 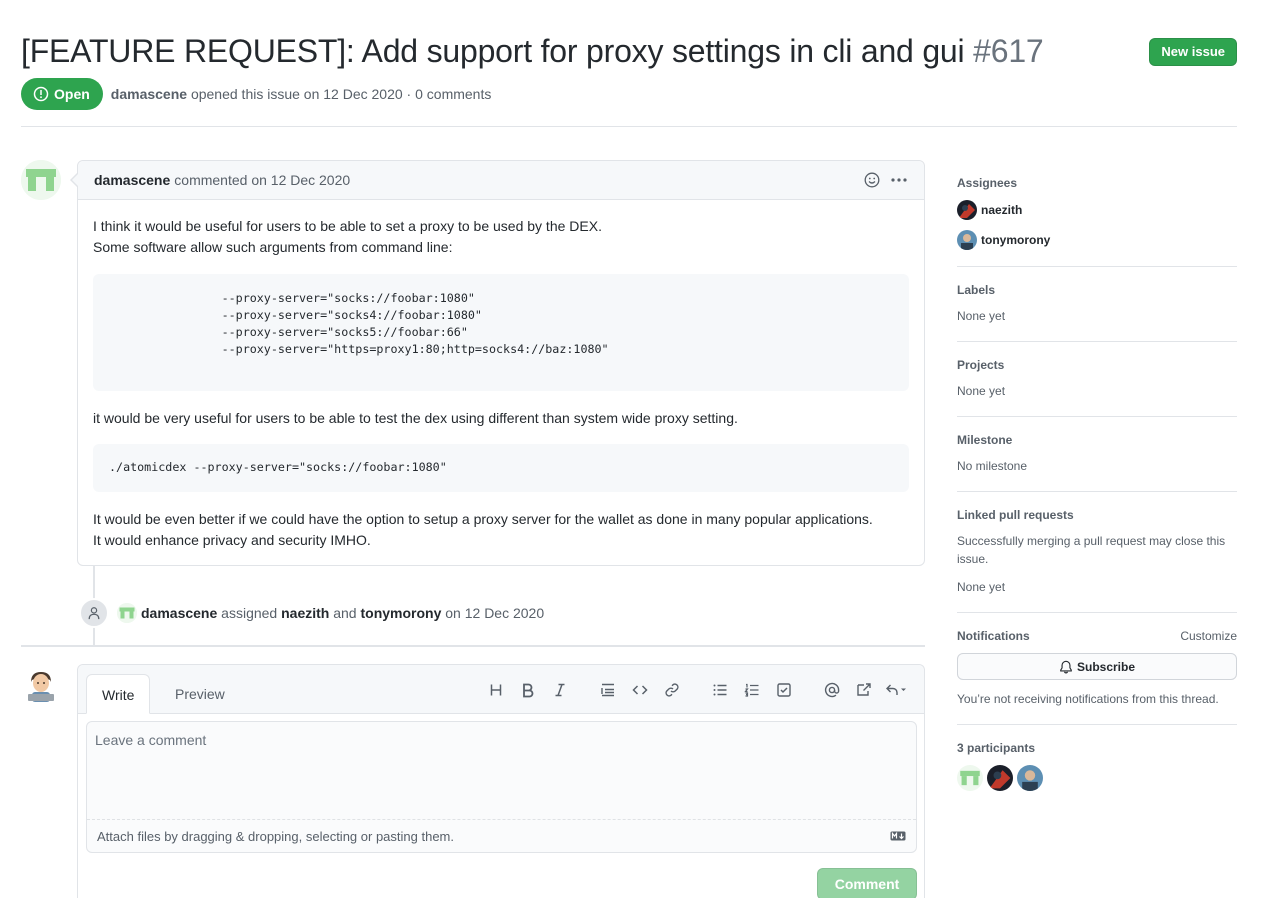 What do you see at coordinates (1001, 210) in the screenshot?
I see `assignee-name: naezith` at bounding box center [1001, 210].